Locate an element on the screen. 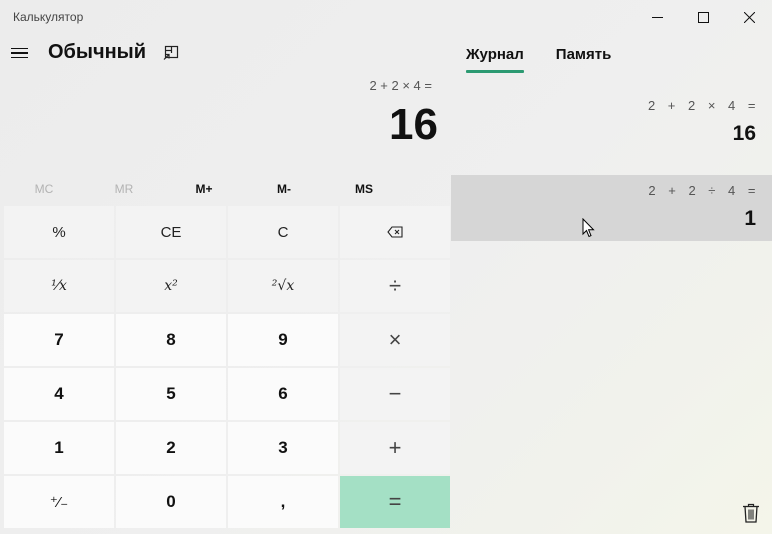 The height and width of the screenshot is (534, 772). memory-store-button: MS is located at coordinates (364, 189).